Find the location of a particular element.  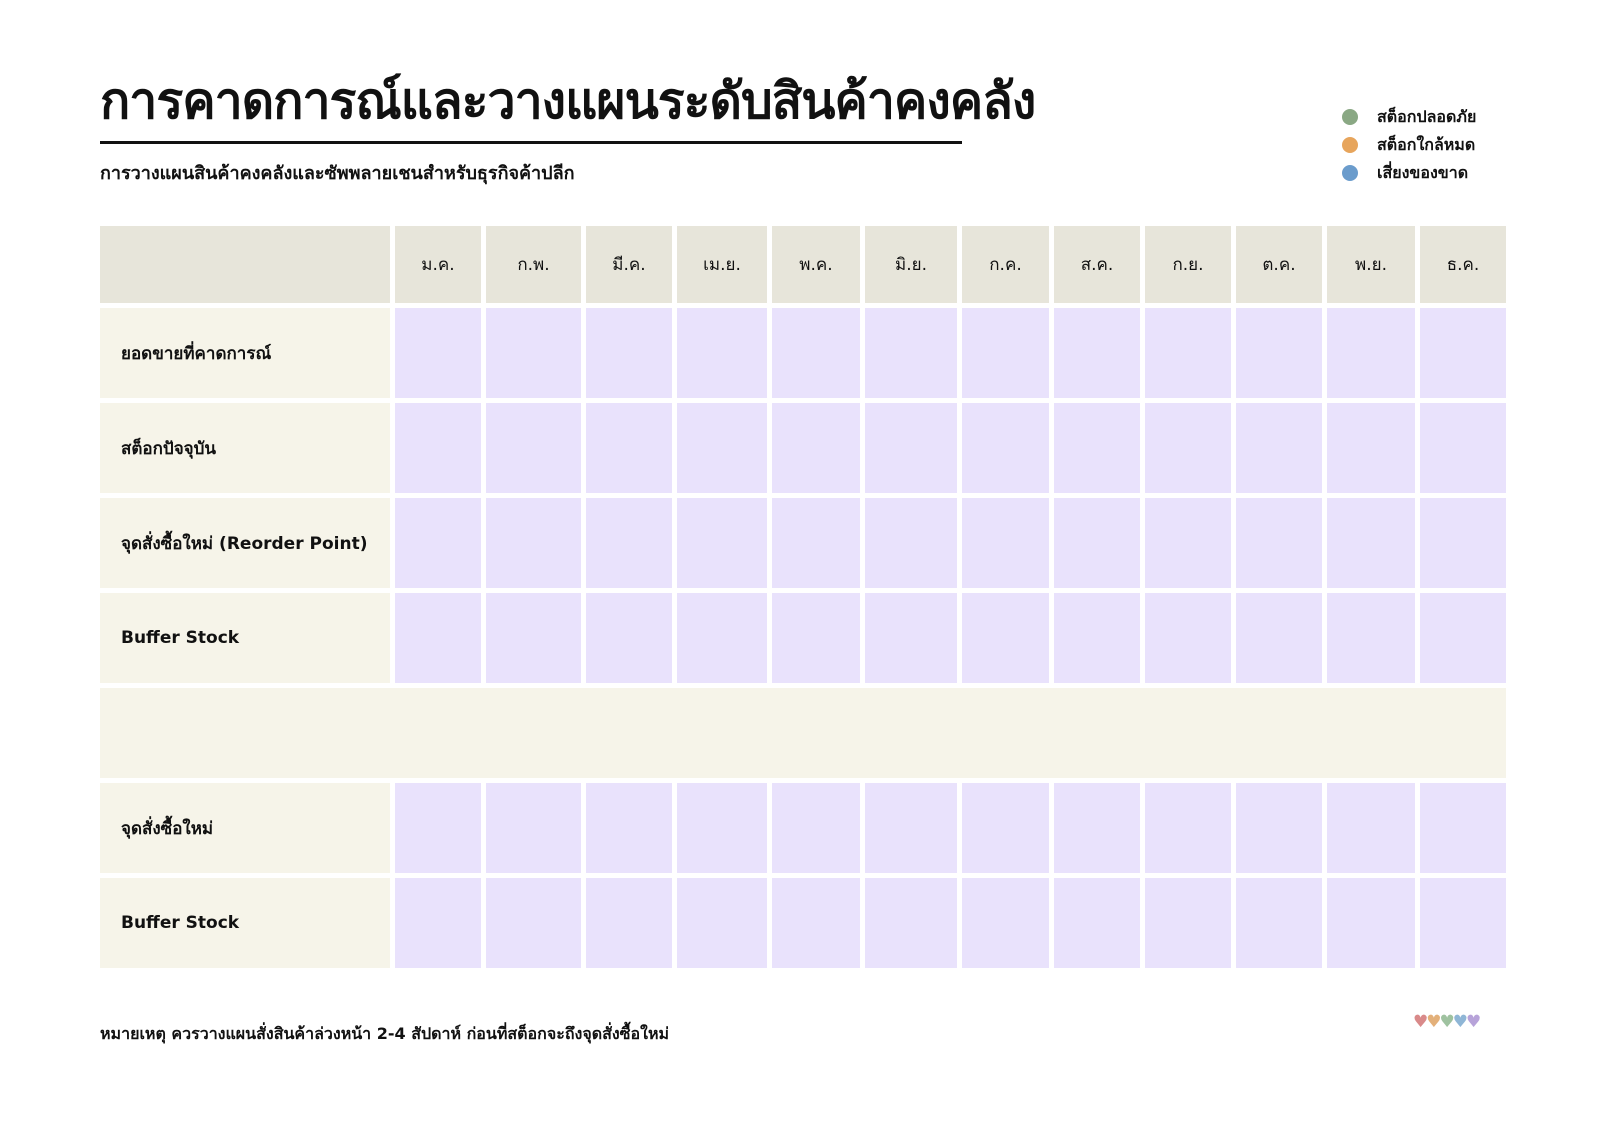

legend-dot-risk is located at coordinates (1350, 173).